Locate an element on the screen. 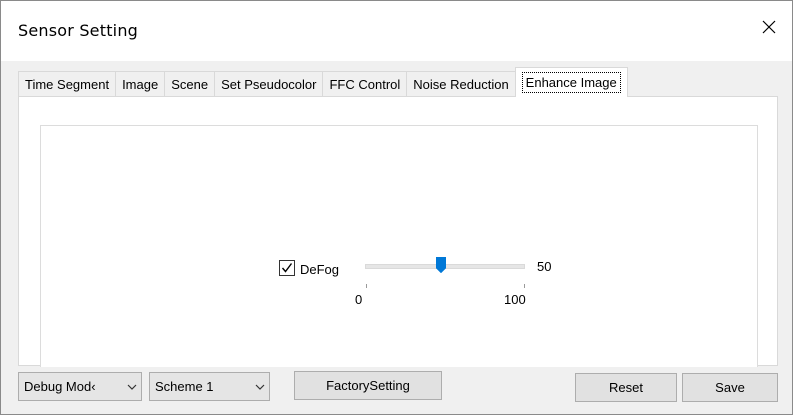  defog-label: DeFog is located at coordinates (320, 269).